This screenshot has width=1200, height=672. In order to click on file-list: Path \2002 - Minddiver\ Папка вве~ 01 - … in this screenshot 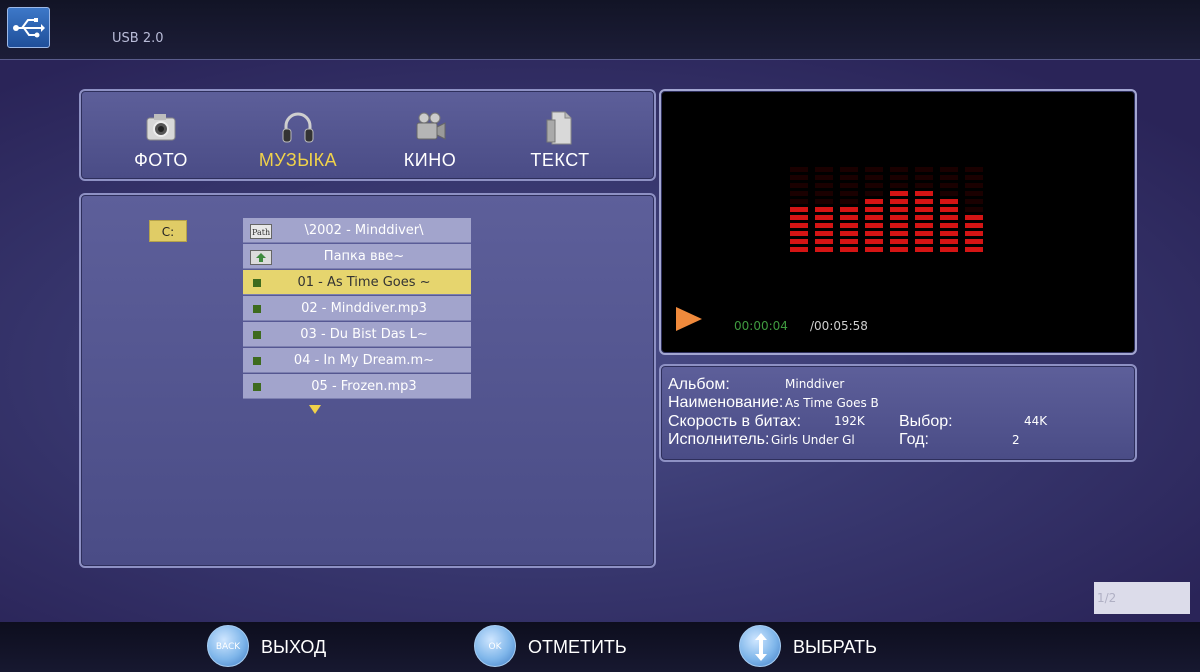, I will do `click(357, 309)`.